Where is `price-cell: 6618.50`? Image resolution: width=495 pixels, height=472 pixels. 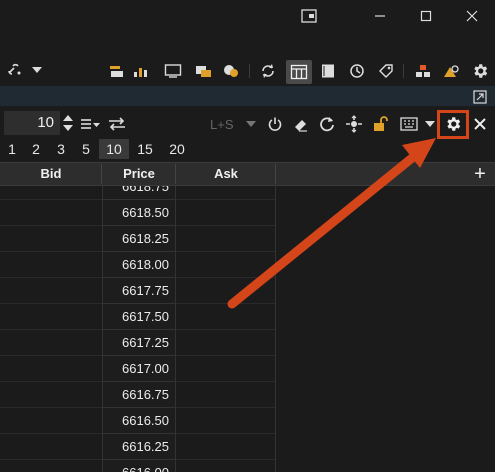
price-cell: 6618.50 is located at coordinates (139, 213).